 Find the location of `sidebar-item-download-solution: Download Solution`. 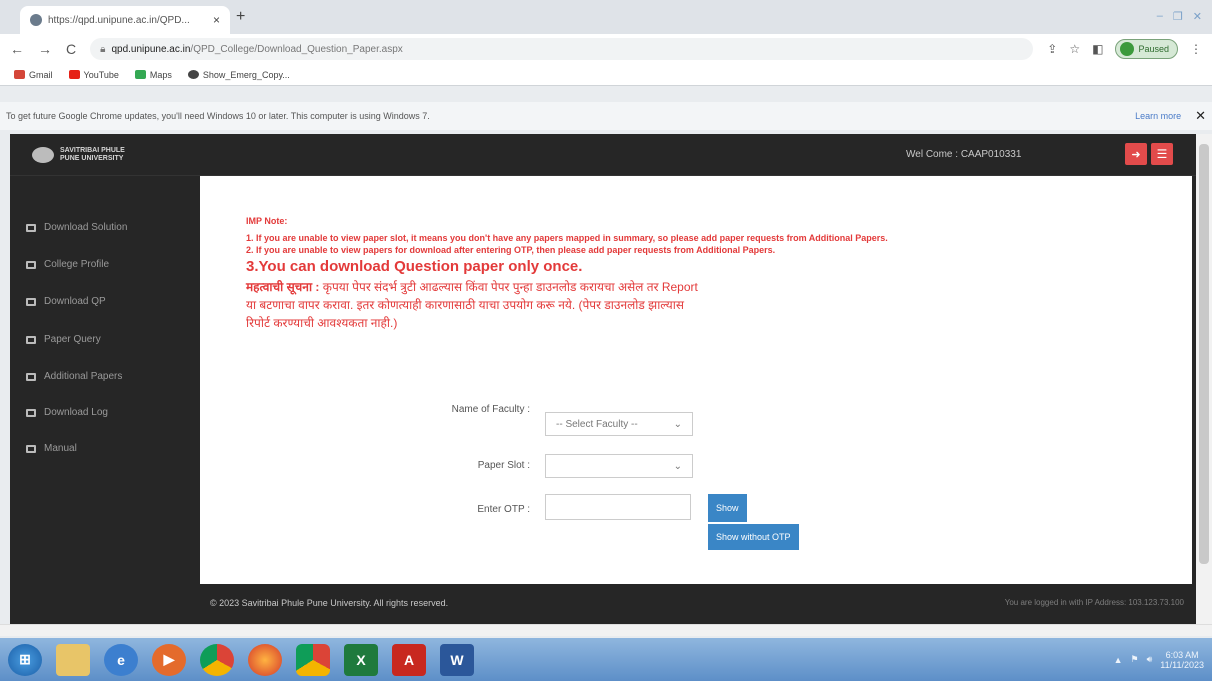

sidebar-item-download-solution: Download Solution is located at coordinates (76, 227).